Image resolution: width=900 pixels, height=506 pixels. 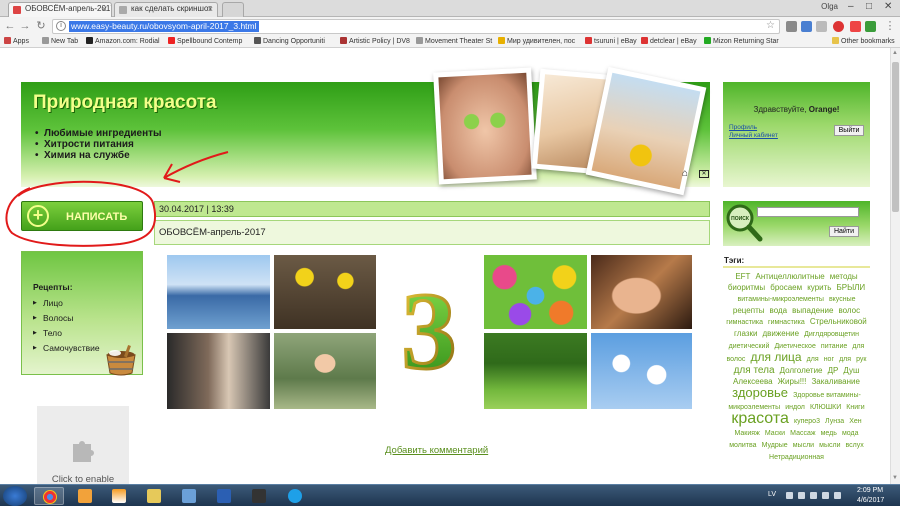 I want to click on tag-link: диетический, so click(x=749, y=346).